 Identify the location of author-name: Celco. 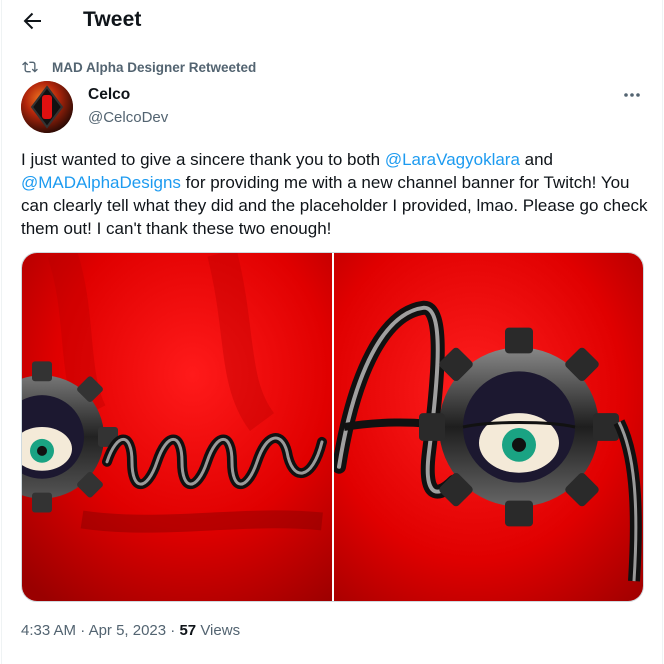
(128, 95).